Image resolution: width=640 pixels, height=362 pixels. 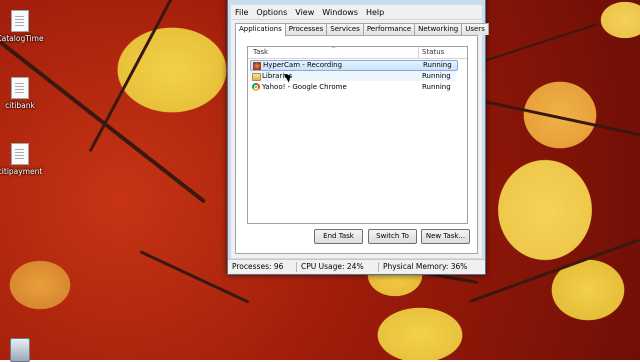 What do you see at coordinates (271, 11) in the screenshot?
I see `menu-options: Options` at bounding box center [271, 11].